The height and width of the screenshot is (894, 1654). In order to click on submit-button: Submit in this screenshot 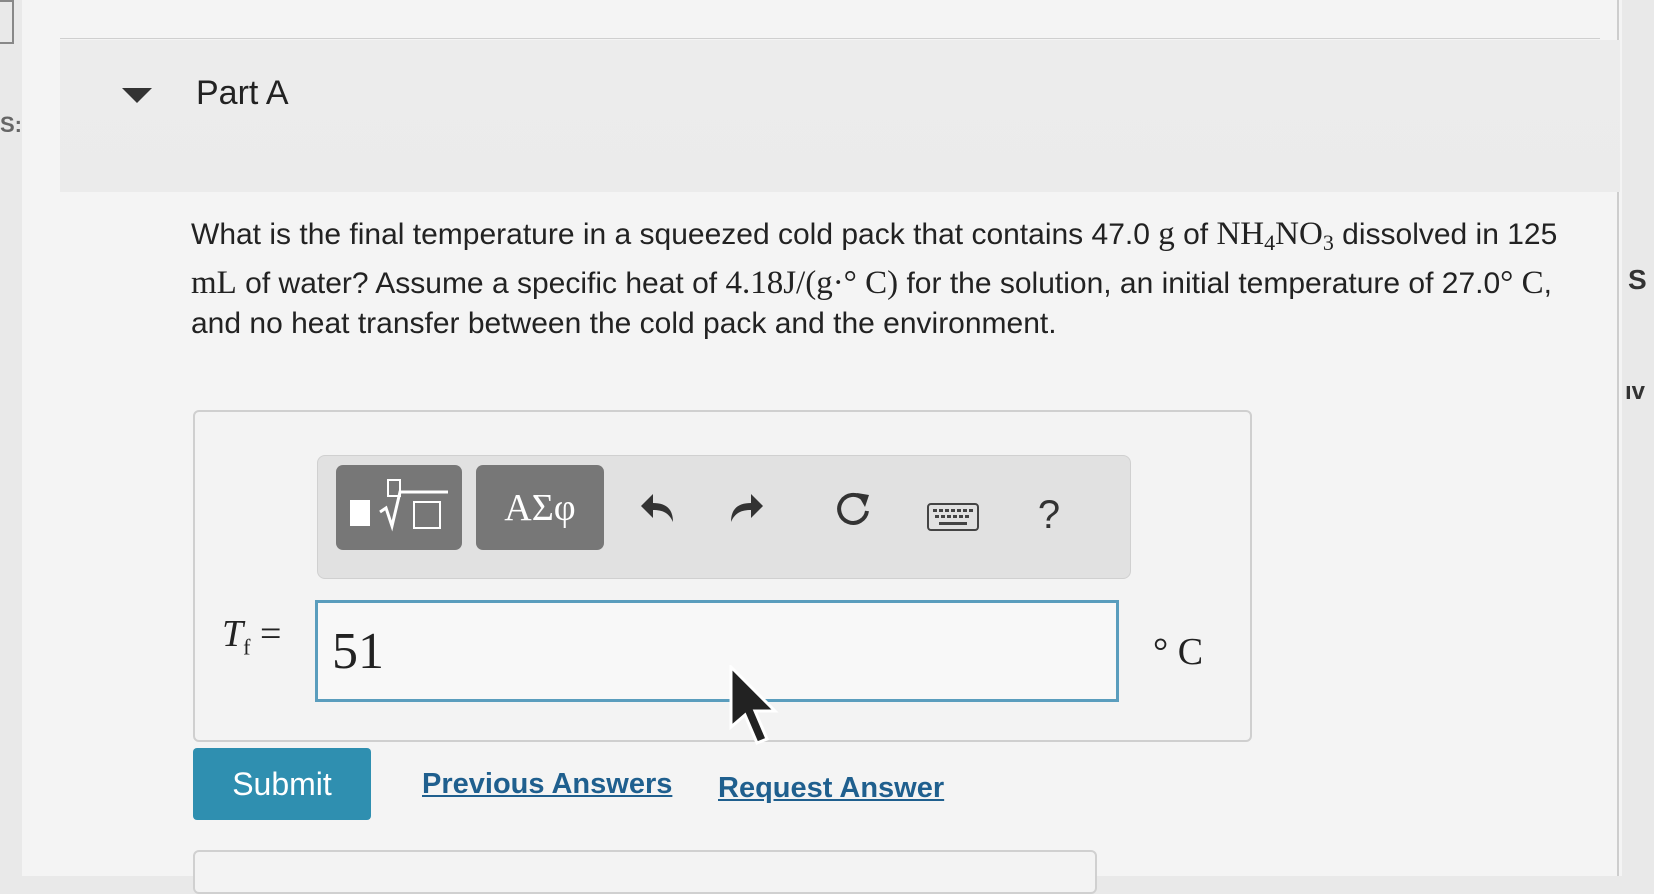, I will do `click(282, 784)`.